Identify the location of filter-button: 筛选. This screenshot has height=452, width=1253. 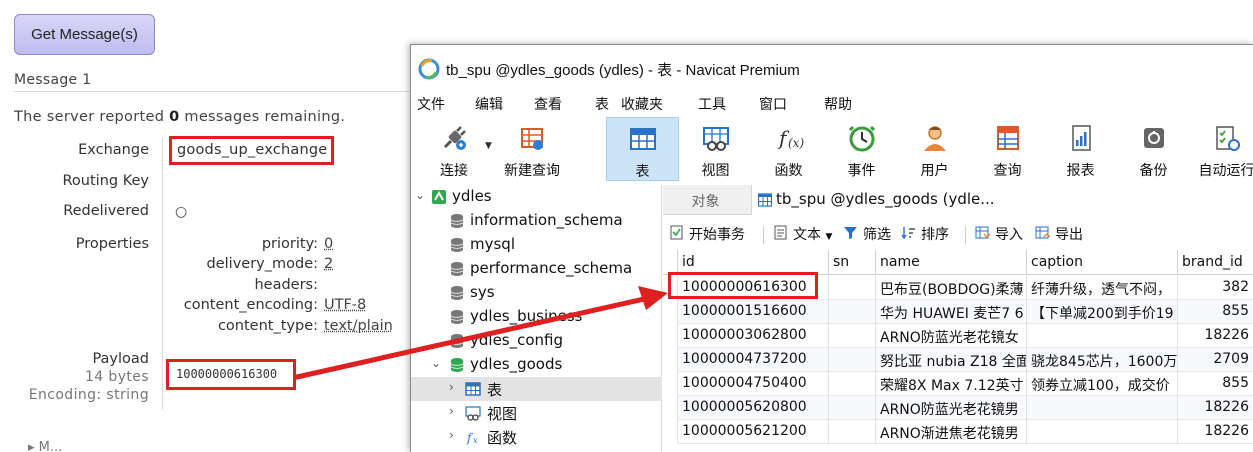
(867, 234).